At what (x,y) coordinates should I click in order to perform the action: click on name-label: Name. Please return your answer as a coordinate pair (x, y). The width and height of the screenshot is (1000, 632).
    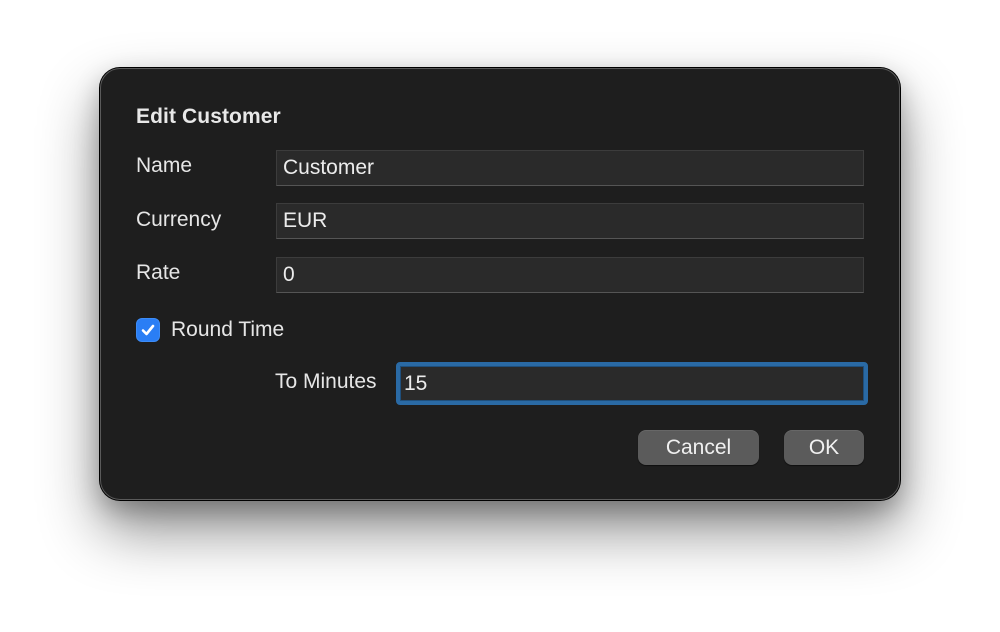
    Looking at the image, I should click on (164, 165).